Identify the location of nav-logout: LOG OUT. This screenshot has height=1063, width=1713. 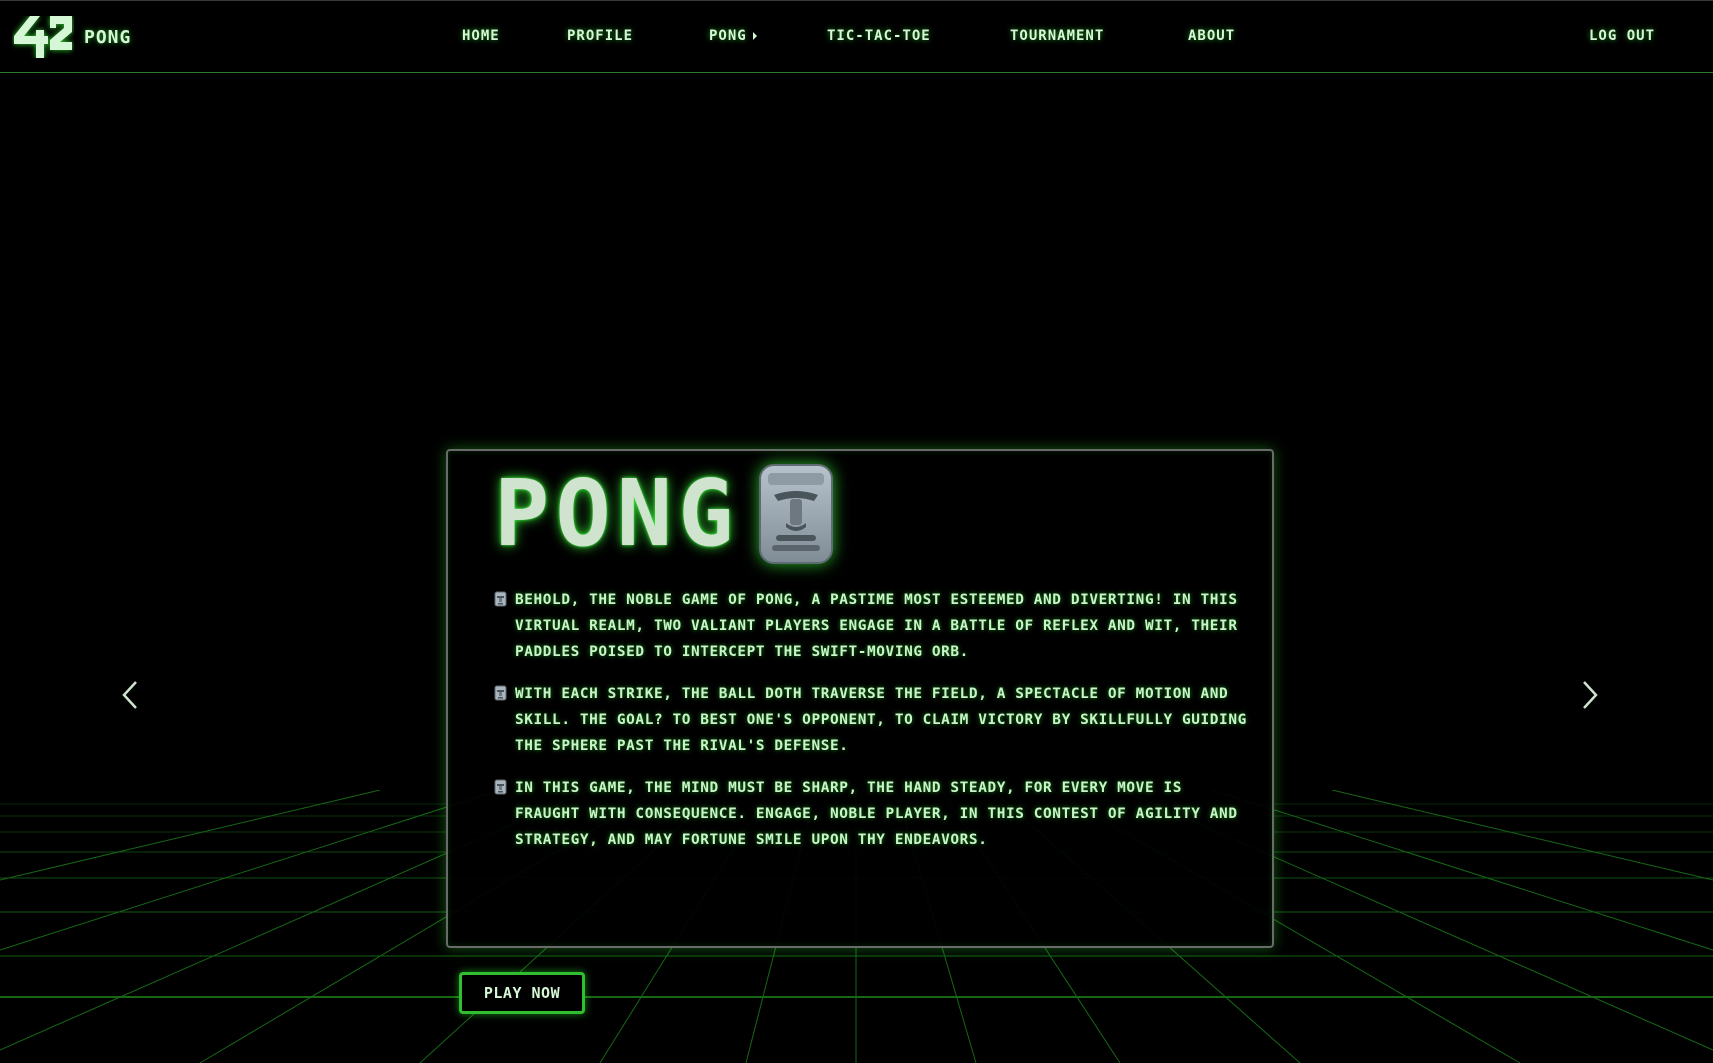
(1622, 36).